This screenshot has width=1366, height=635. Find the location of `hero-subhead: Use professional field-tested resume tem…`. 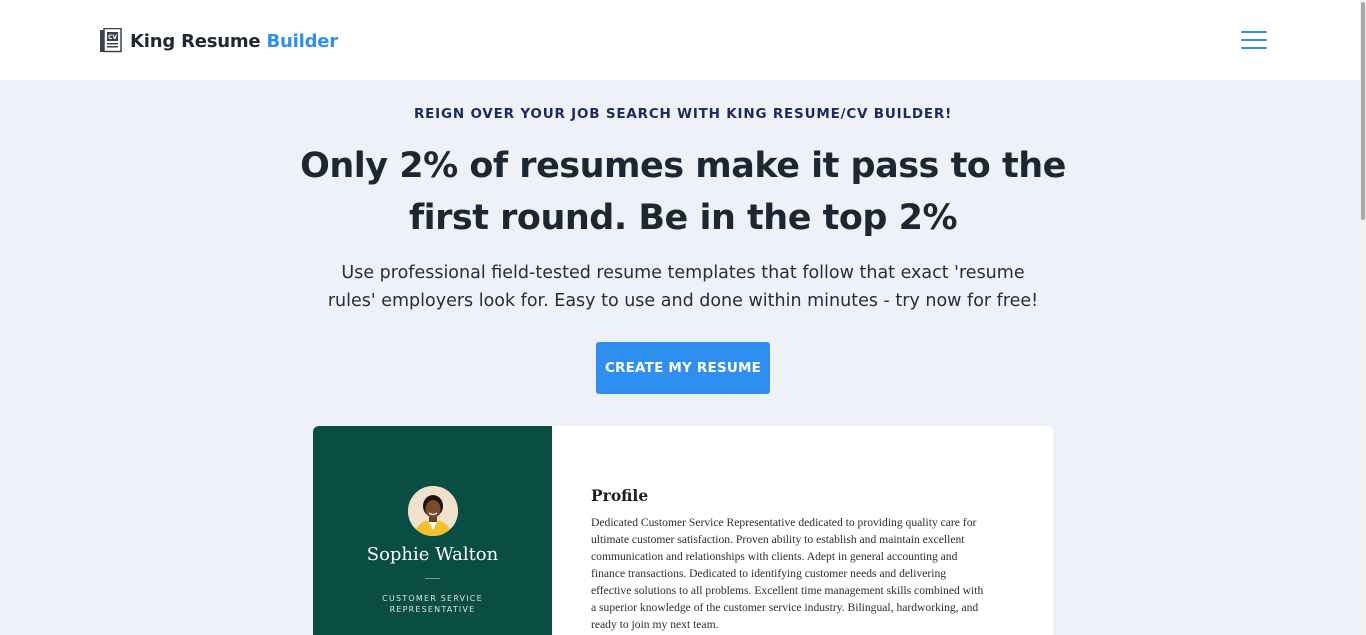

hero-subhead: Use professional field-tested resume tem… is located at coordinates (683, 287).